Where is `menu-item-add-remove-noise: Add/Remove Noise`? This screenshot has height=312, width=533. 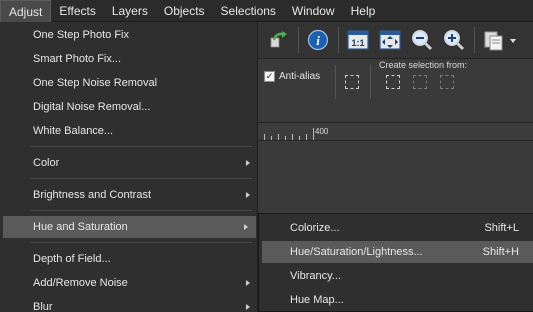
menu-item-add-remove-noise: Add/Remove Noise is located at coordinates (129, 283).